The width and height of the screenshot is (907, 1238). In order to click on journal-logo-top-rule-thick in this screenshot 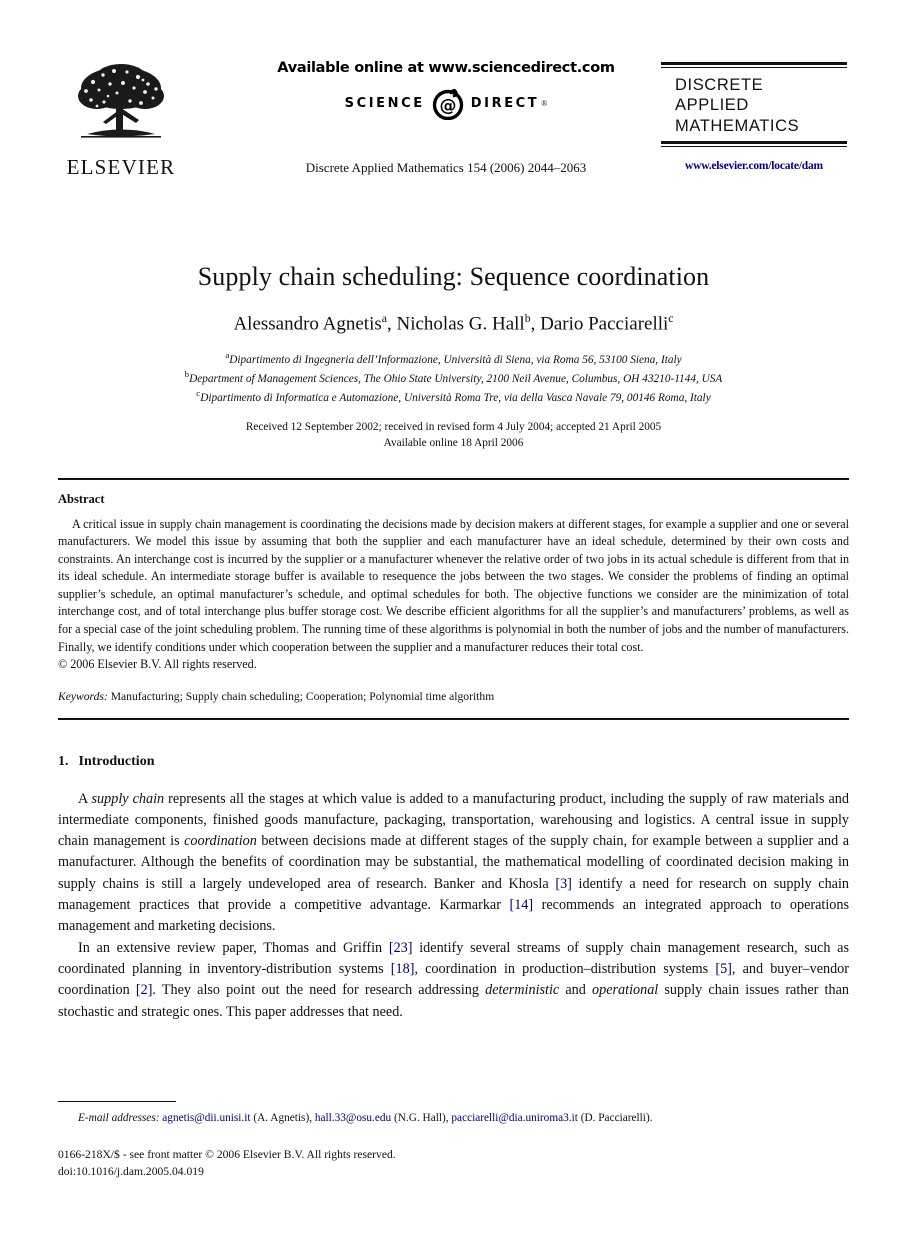, I will do `click(754, 63)`.